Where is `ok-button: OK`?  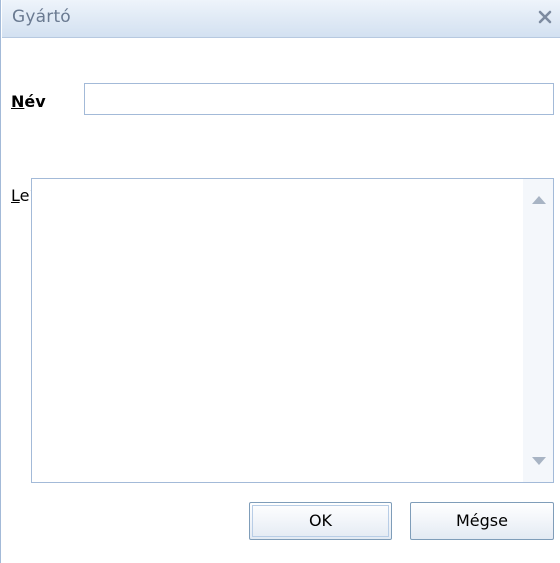 ok-button: OK is located at coordinates (320, 521).